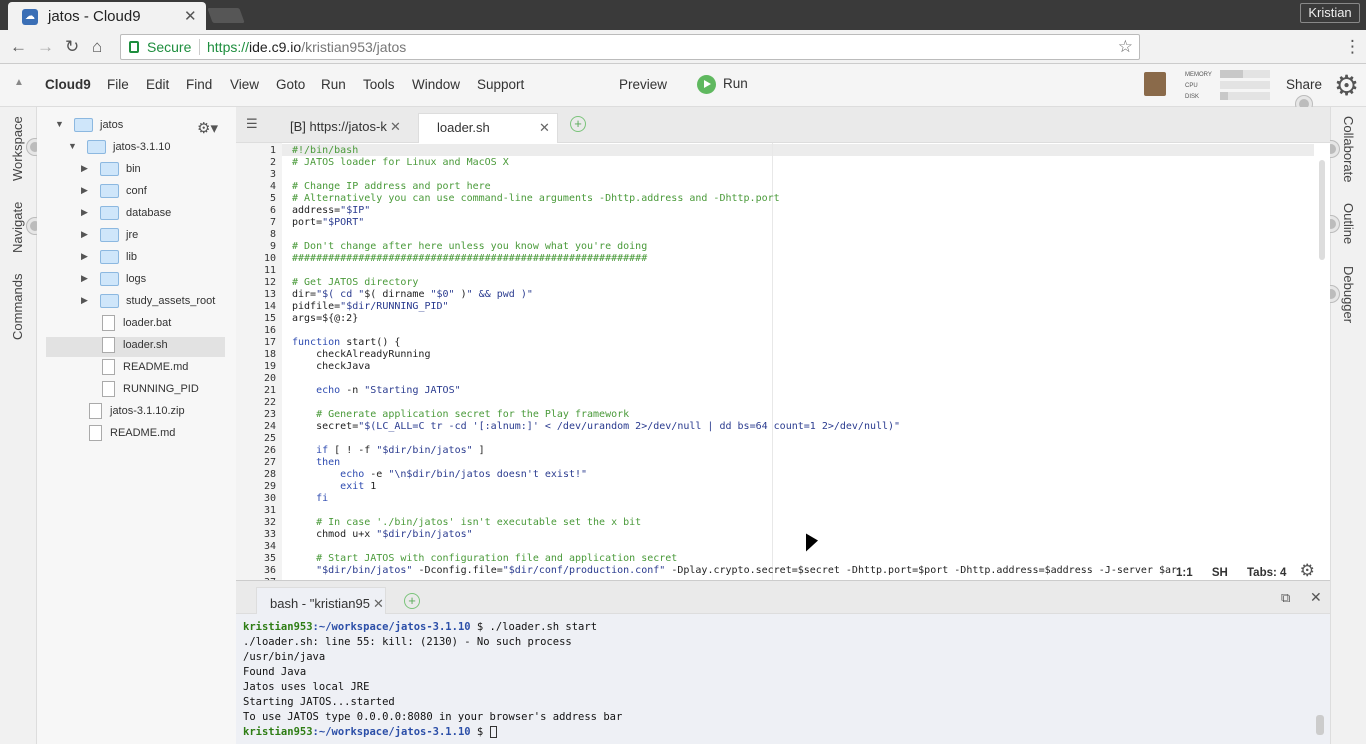 This screenshot has width=1366, height=744. What do you see at coordinates (17, 148) in the screenshot?
I see `panel-workspace: Workspace` at bounding box center [17, 148].